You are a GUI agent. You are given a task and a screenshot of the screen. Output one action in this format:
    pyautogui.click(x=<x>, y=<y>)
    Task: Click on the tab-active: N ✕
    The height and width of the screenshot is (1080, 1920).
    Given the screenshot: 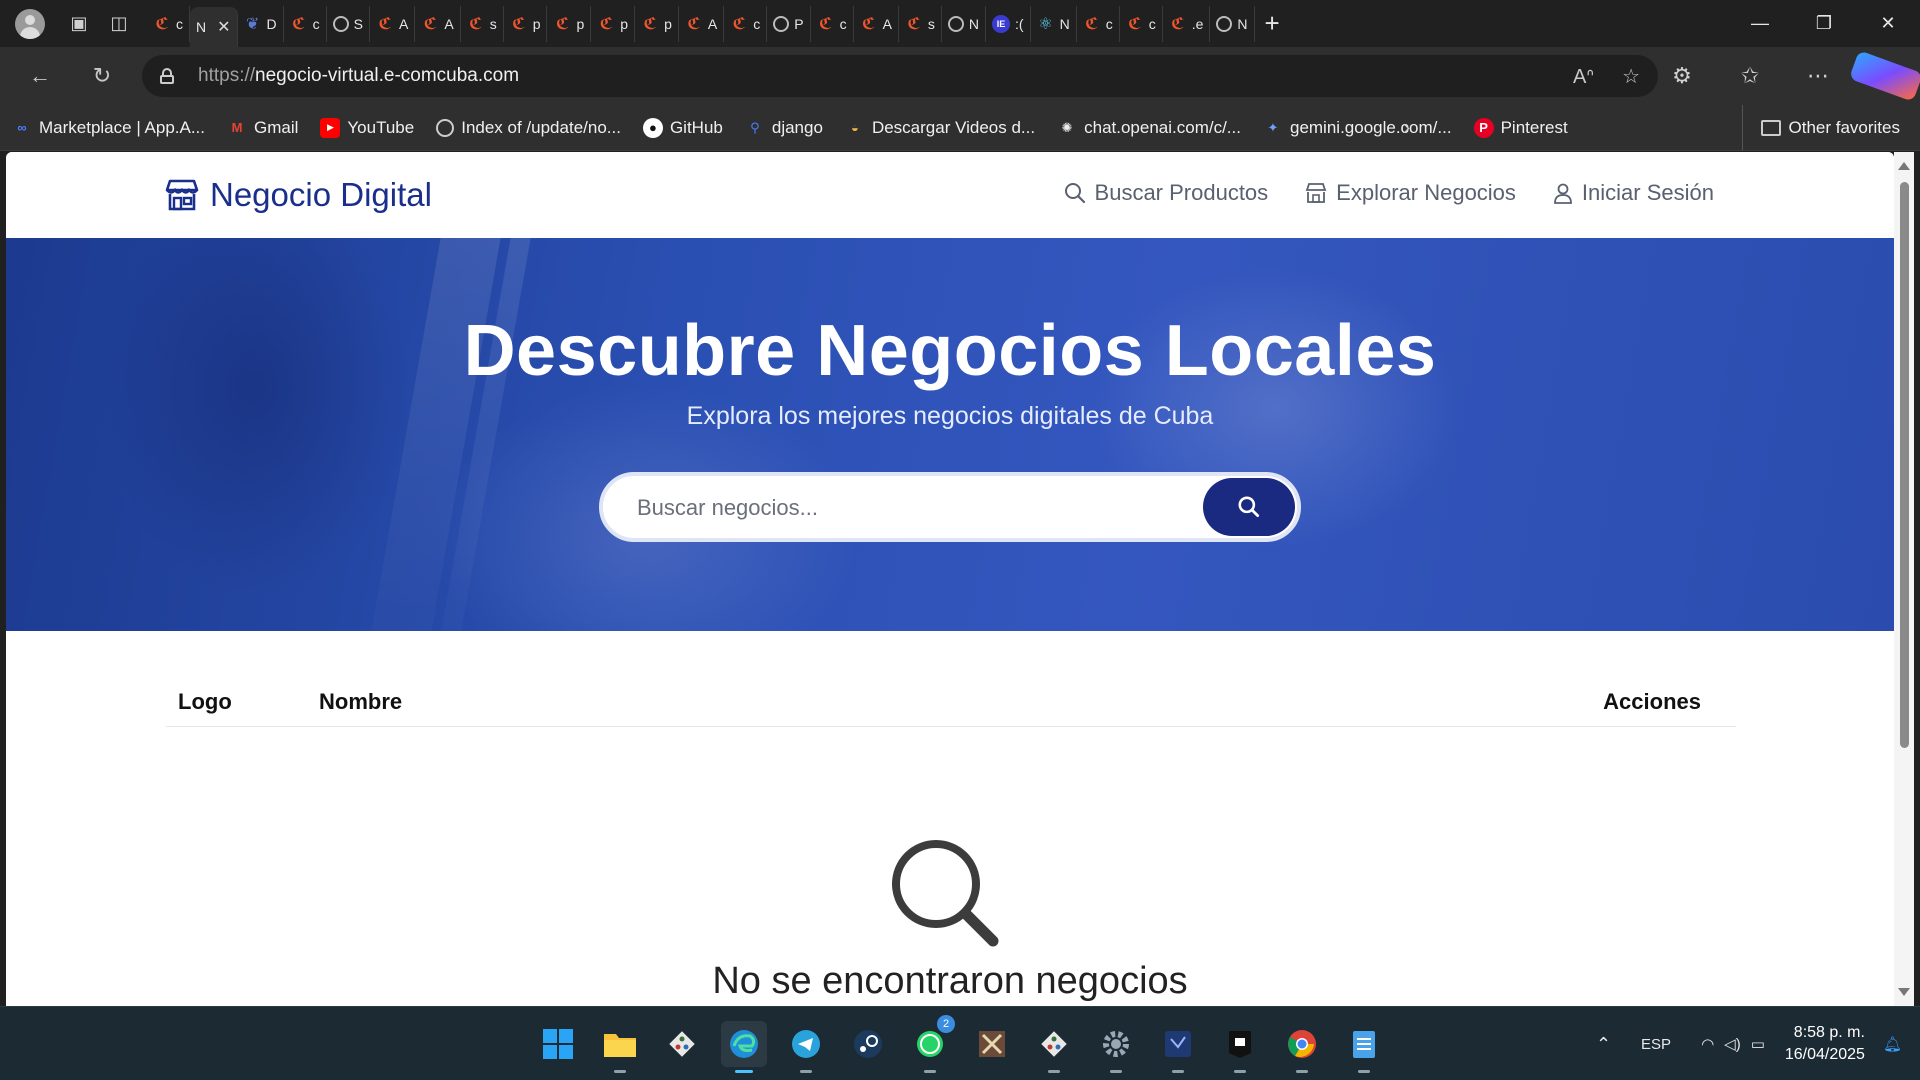 What is the action you would take?
    pyautogui.click(x=214, y=27)
    